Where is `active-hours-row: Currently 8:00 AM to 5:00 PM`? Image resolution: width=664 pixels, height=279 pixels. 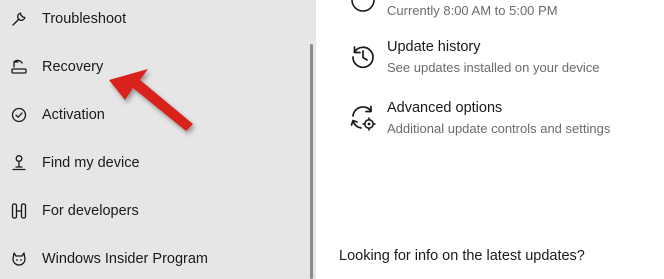
active-hours-row: Currently 8:00 AM to 5:00 PM is located at coordinates (490, 16).